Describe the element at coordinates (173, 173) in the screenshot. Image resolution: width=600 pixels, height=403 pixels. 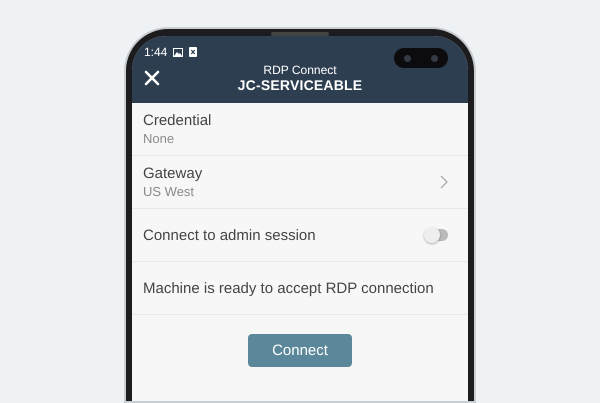
I see `setting-label: Gateway` at that location.